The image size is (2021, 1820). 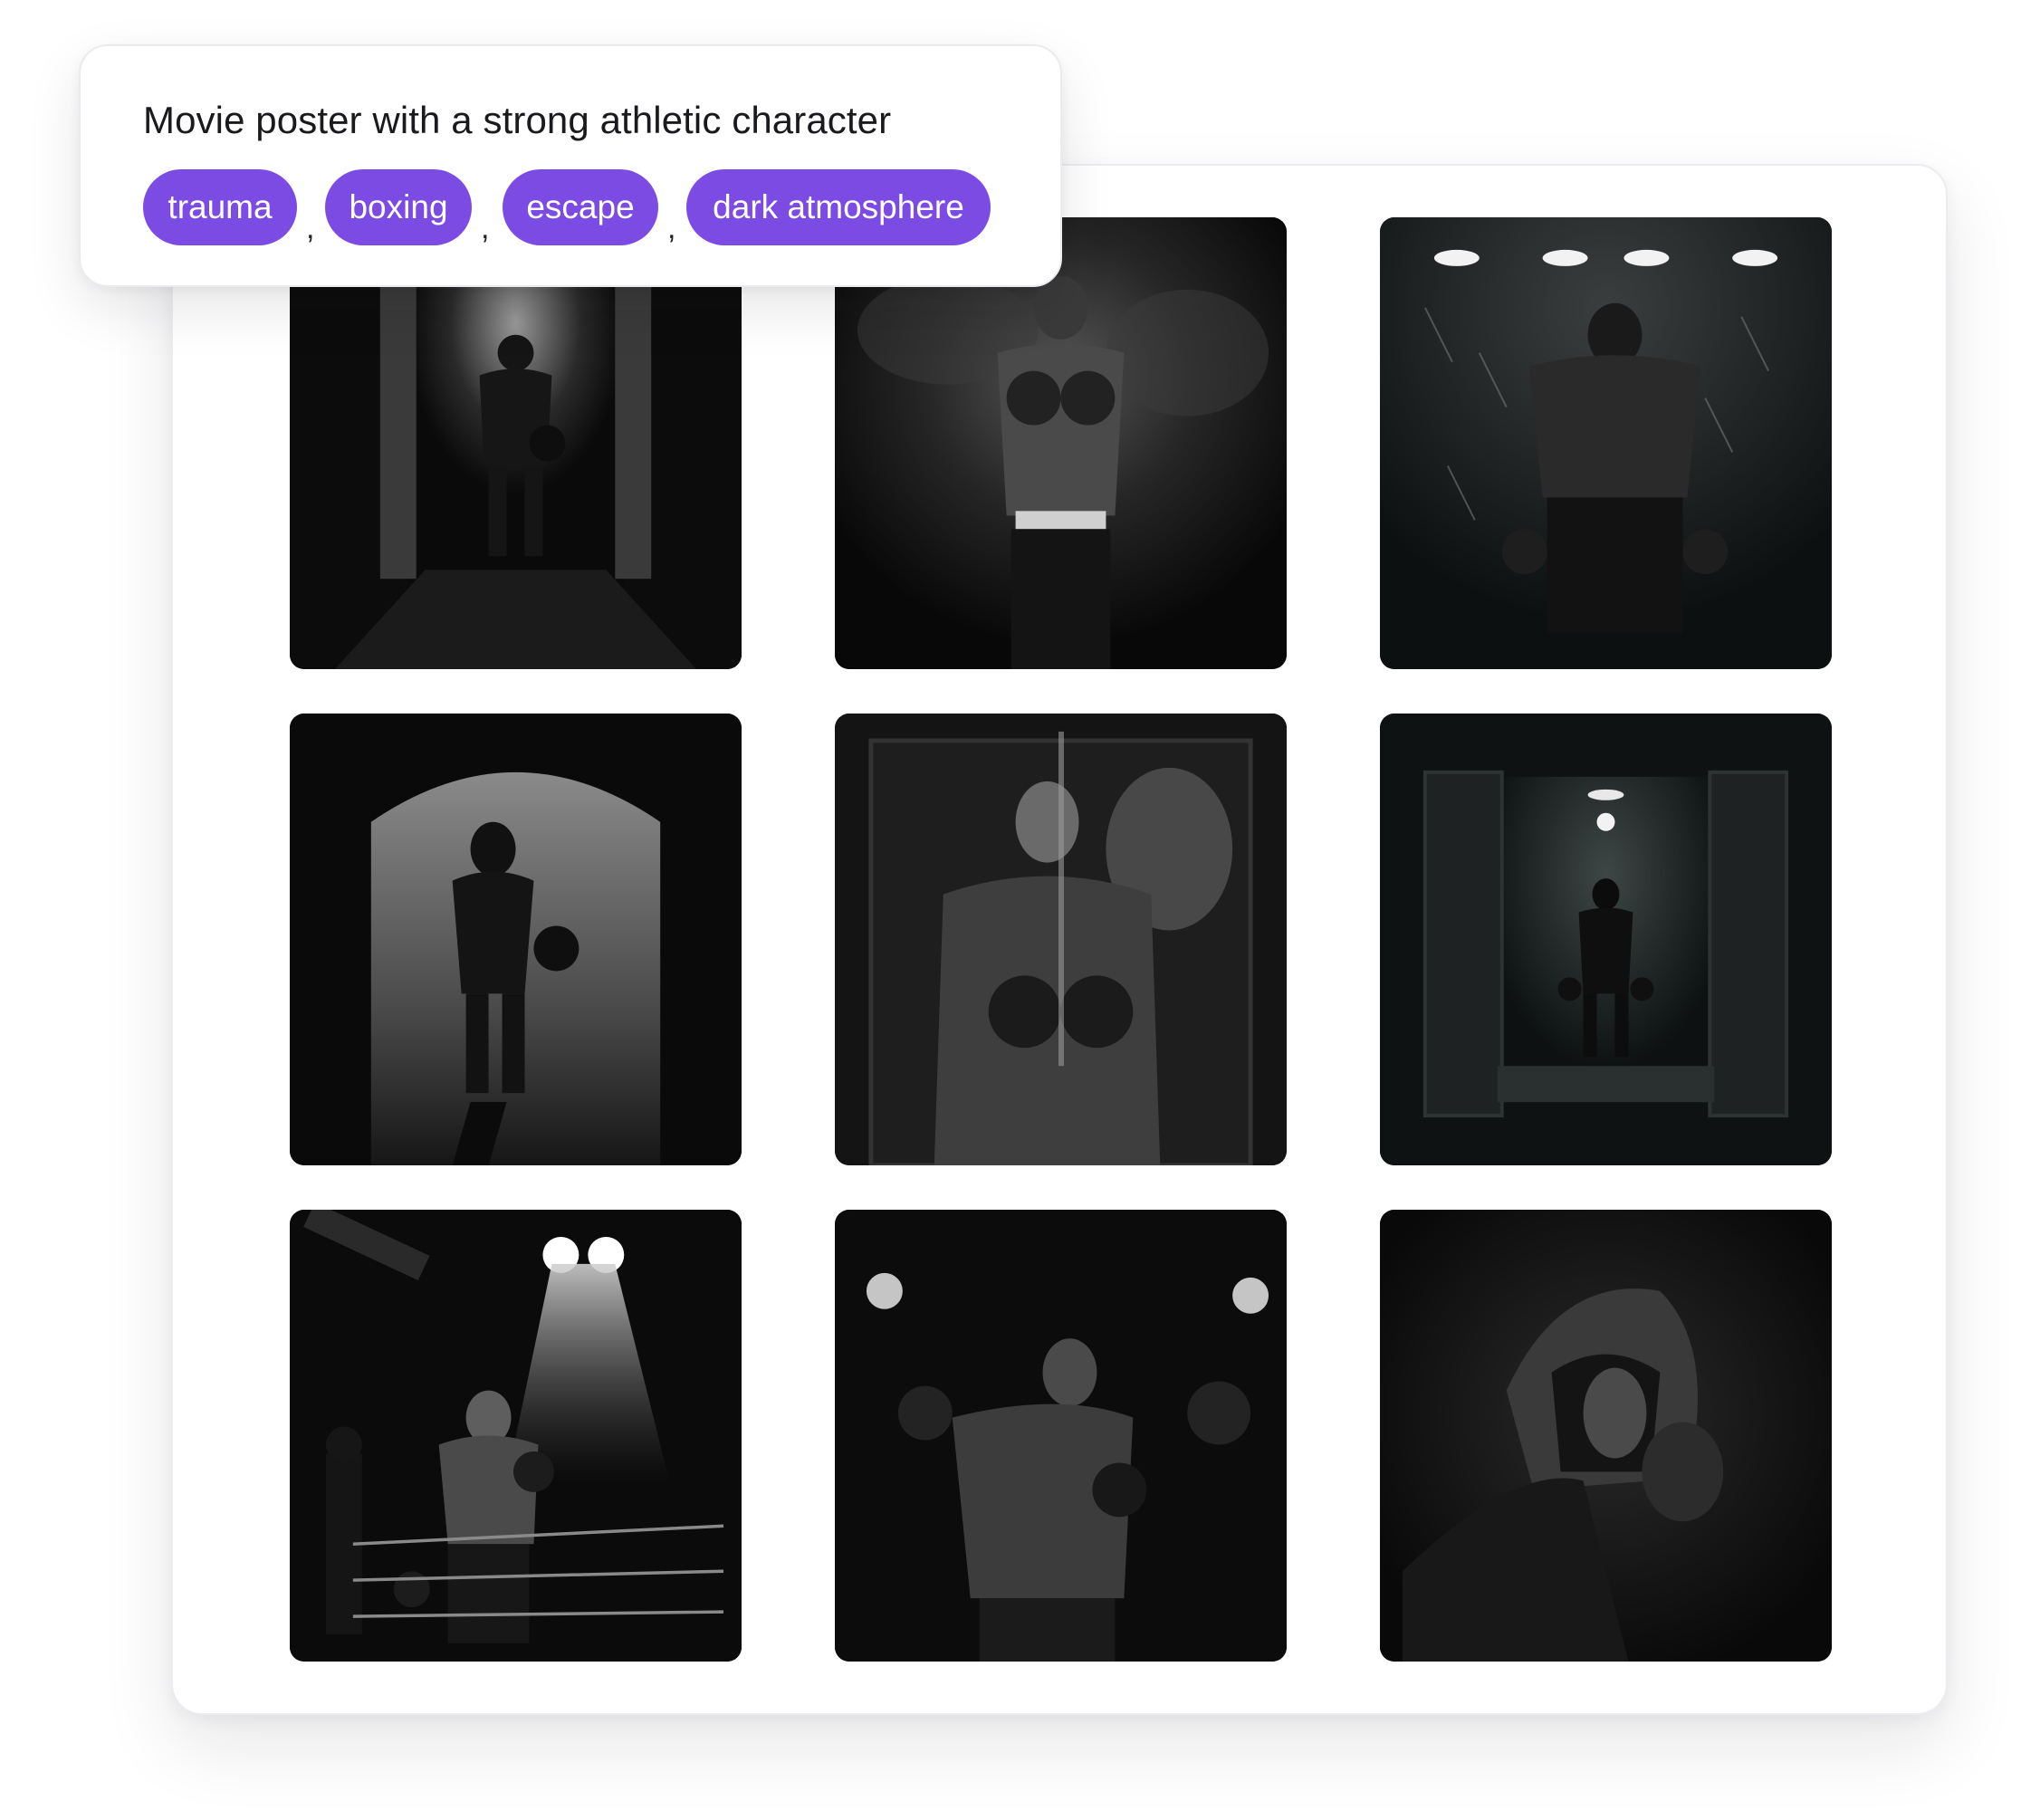 I want to click on boxer-bokeh-image, so click(x=1061, y=1436).